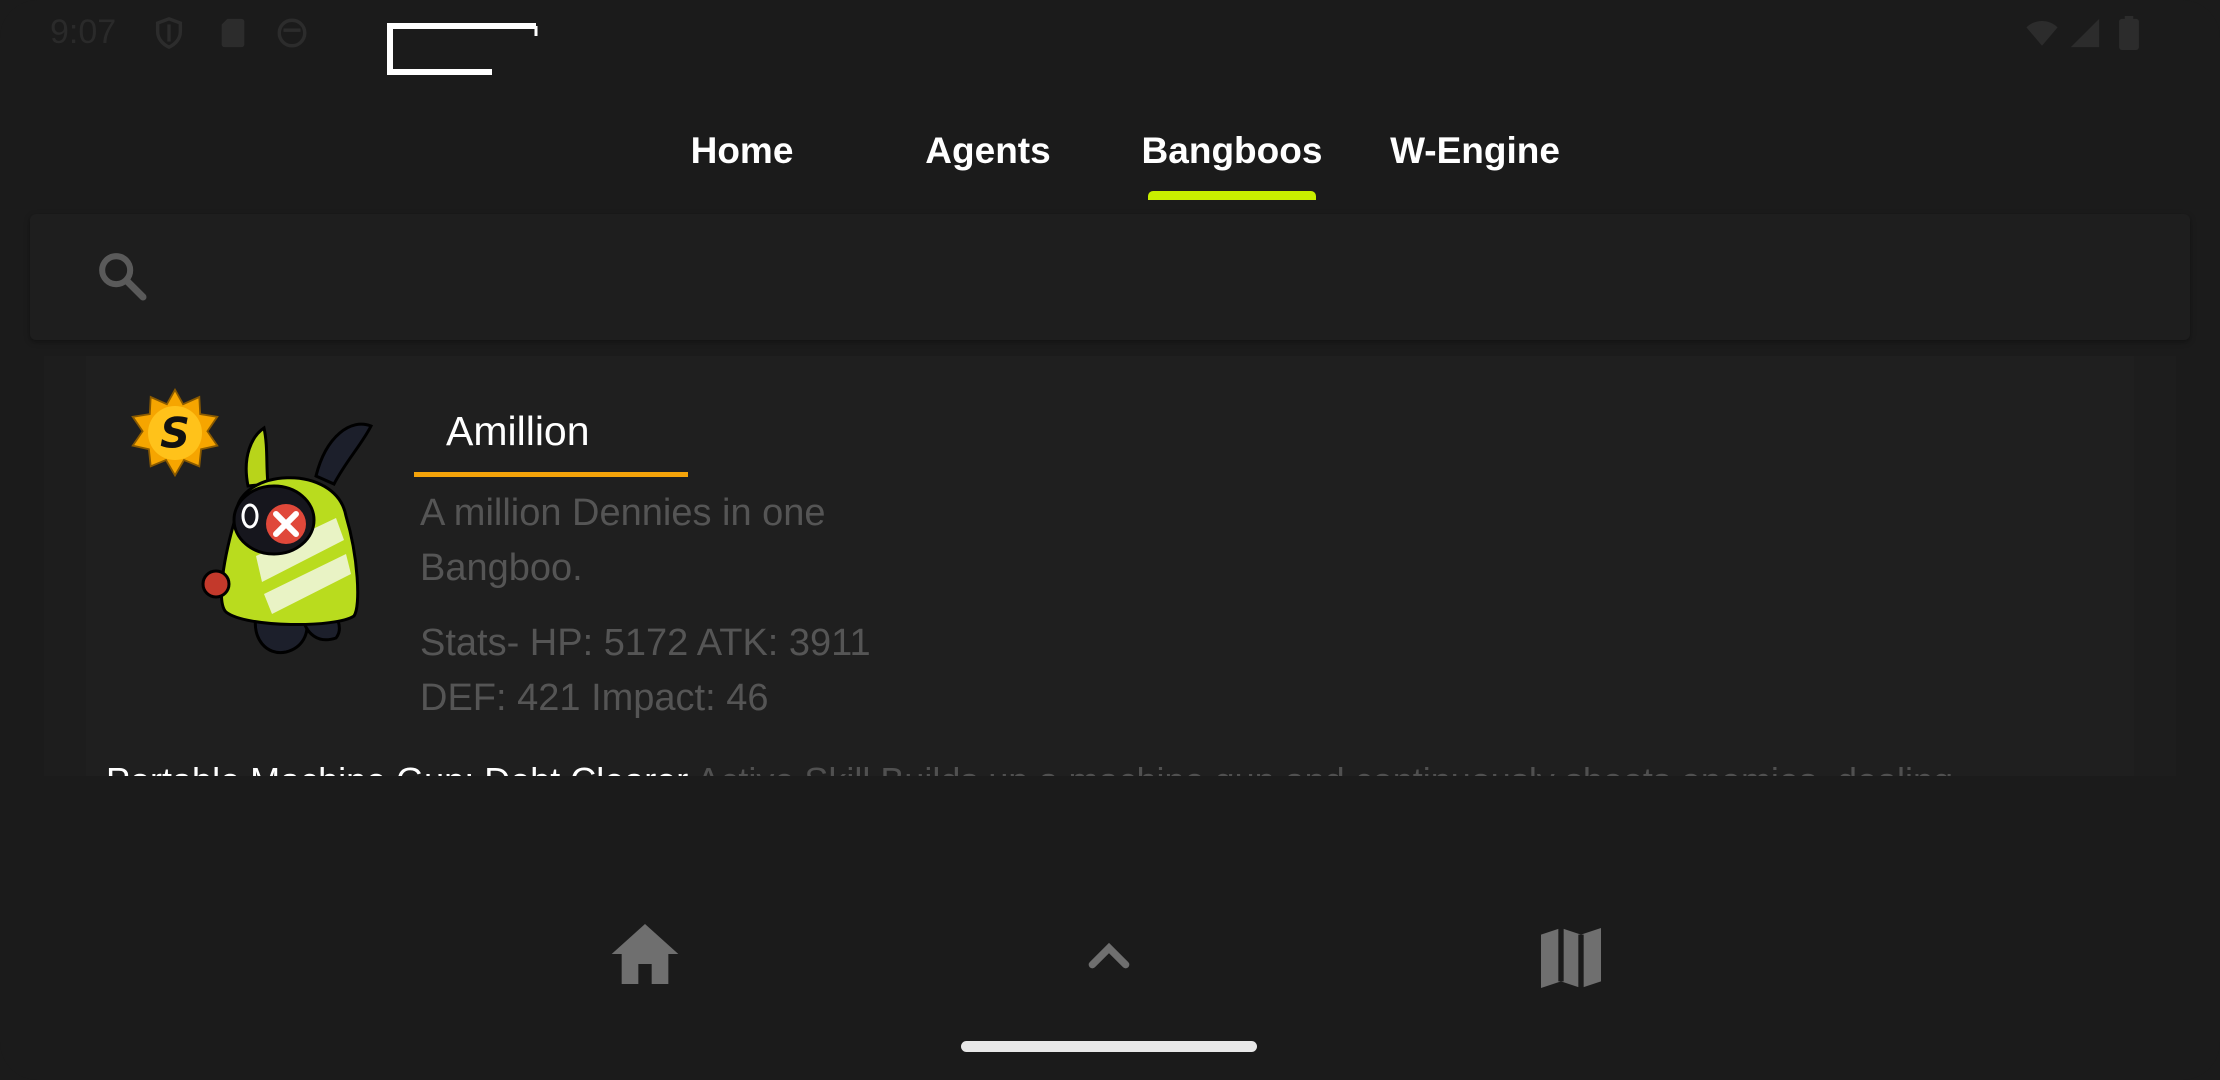 The height and width of the screenshot is (1080, 2220). I want to click on tab-bangboos: Bangboos, so click(1232, 151).